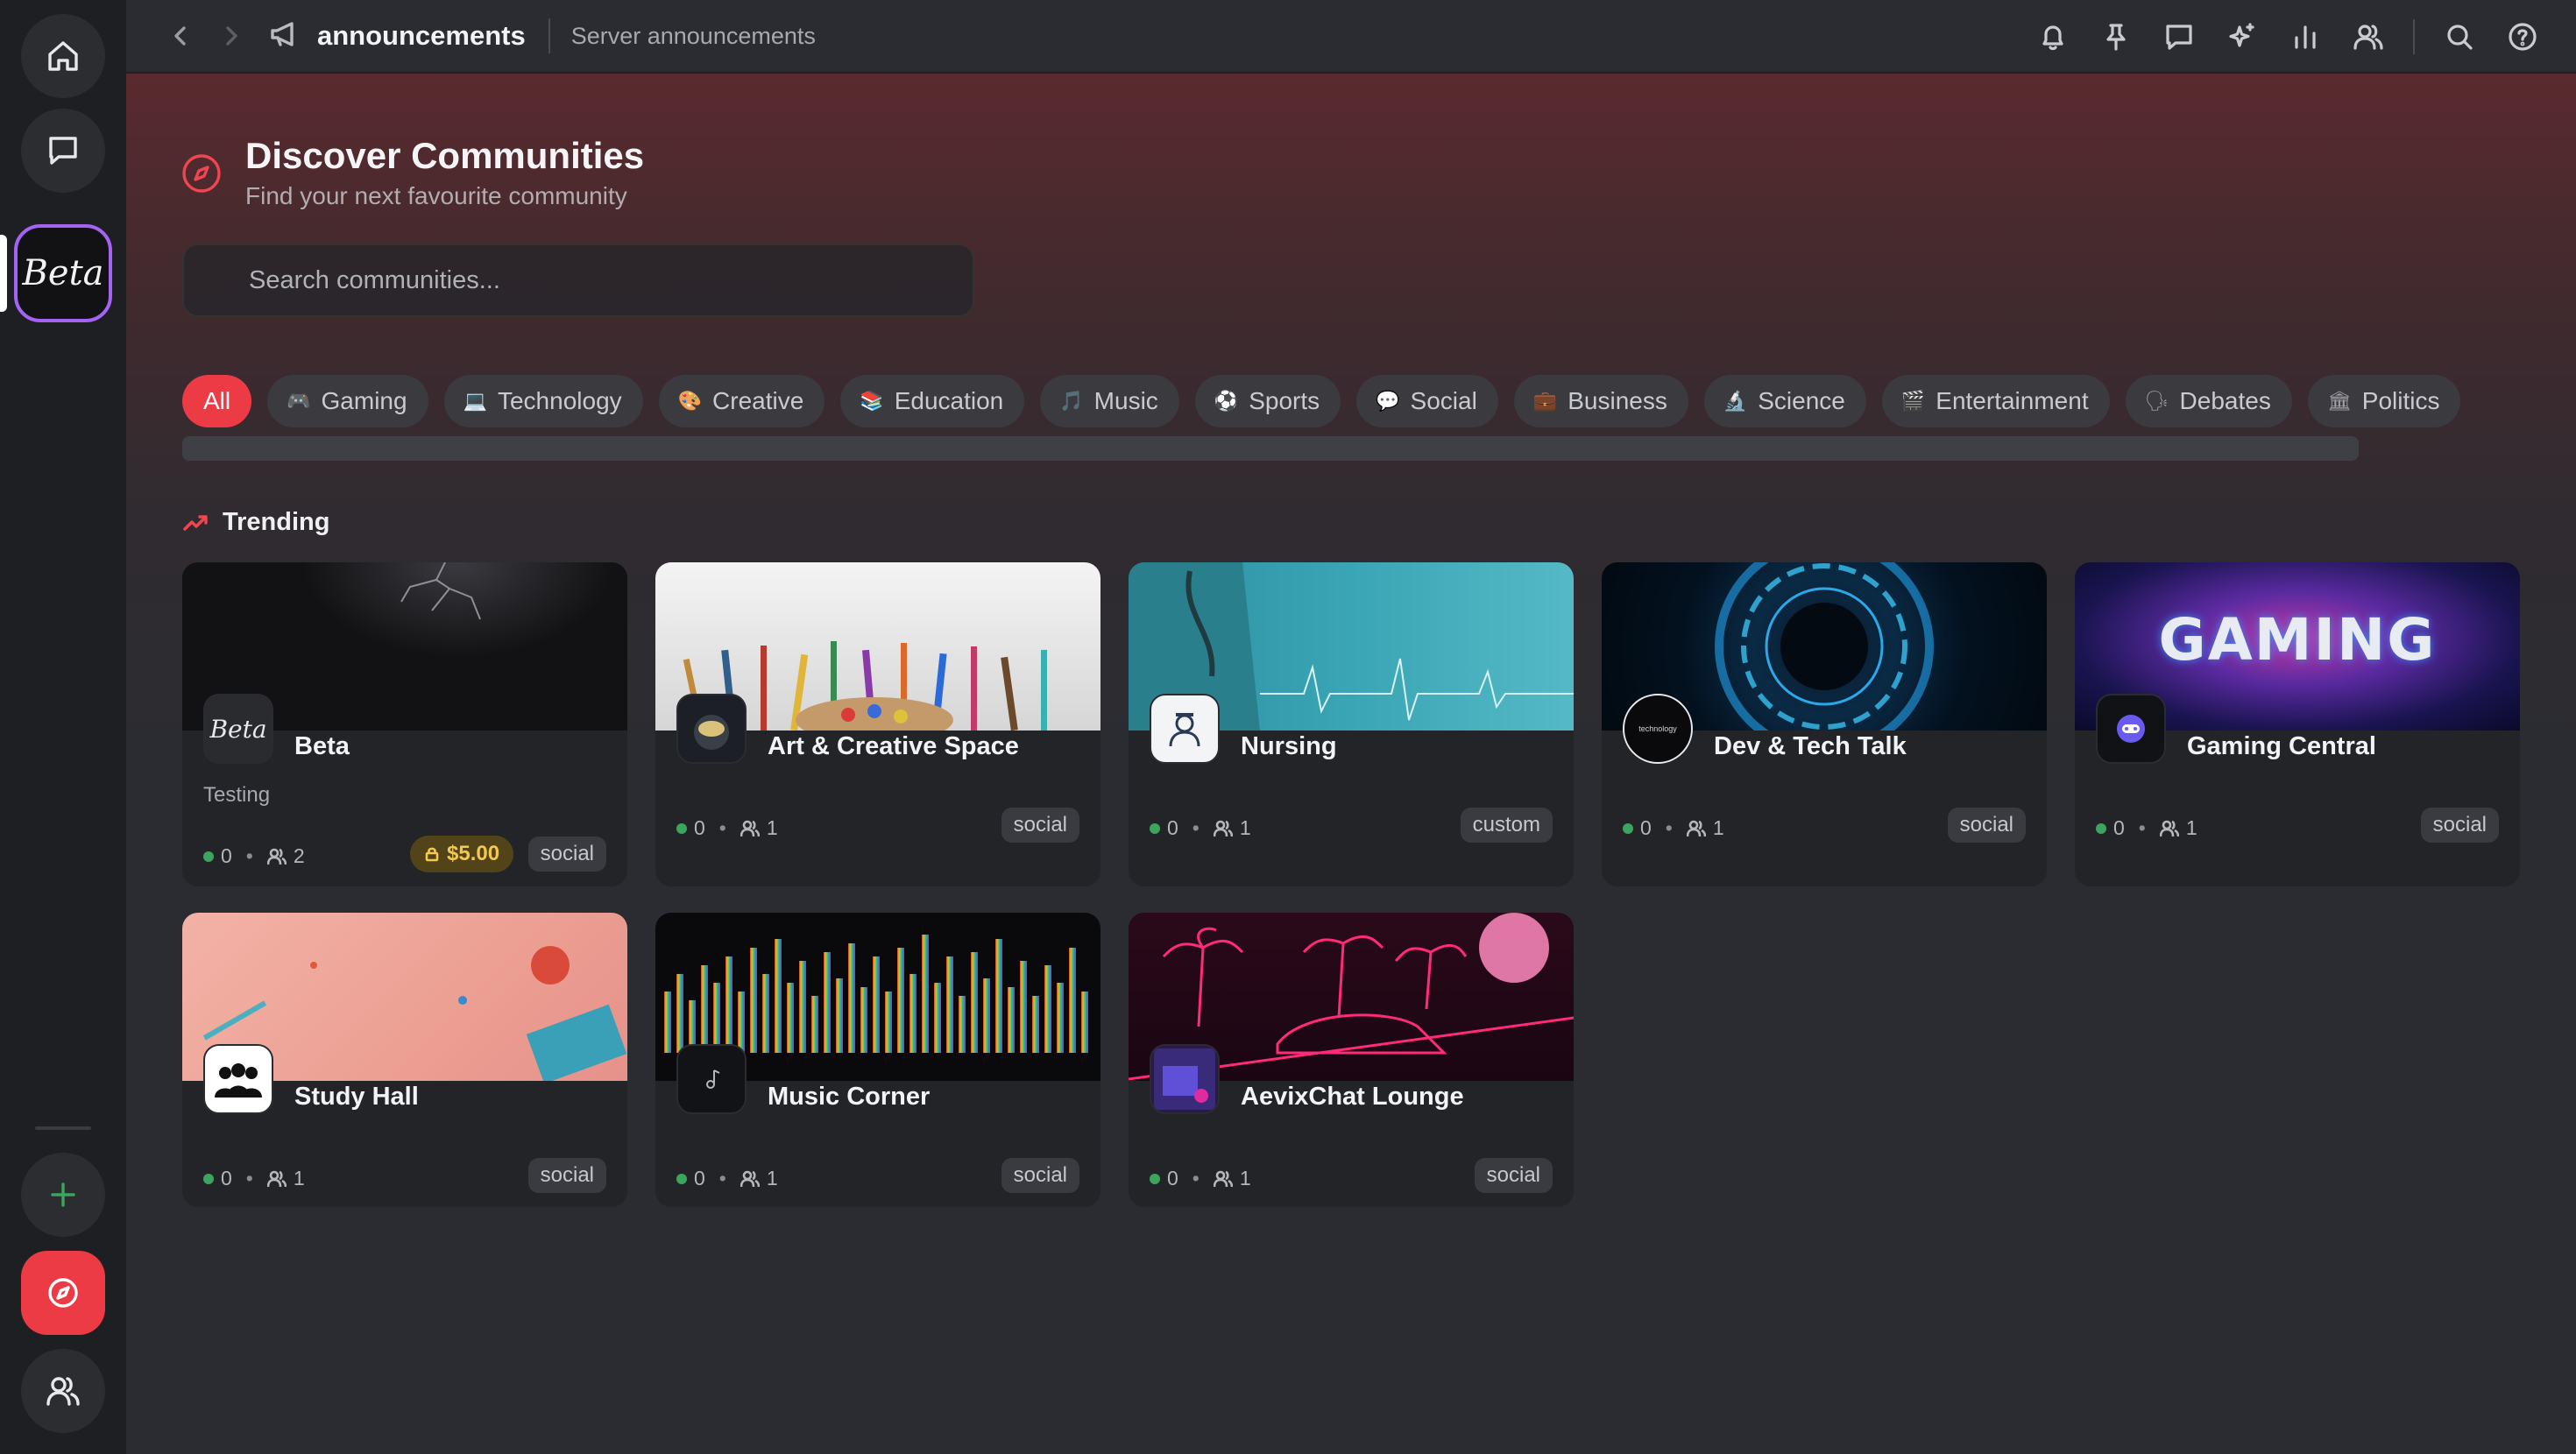 This screenshot has height=1454, width=2576. I want to click on search-input, so click(611, 280).